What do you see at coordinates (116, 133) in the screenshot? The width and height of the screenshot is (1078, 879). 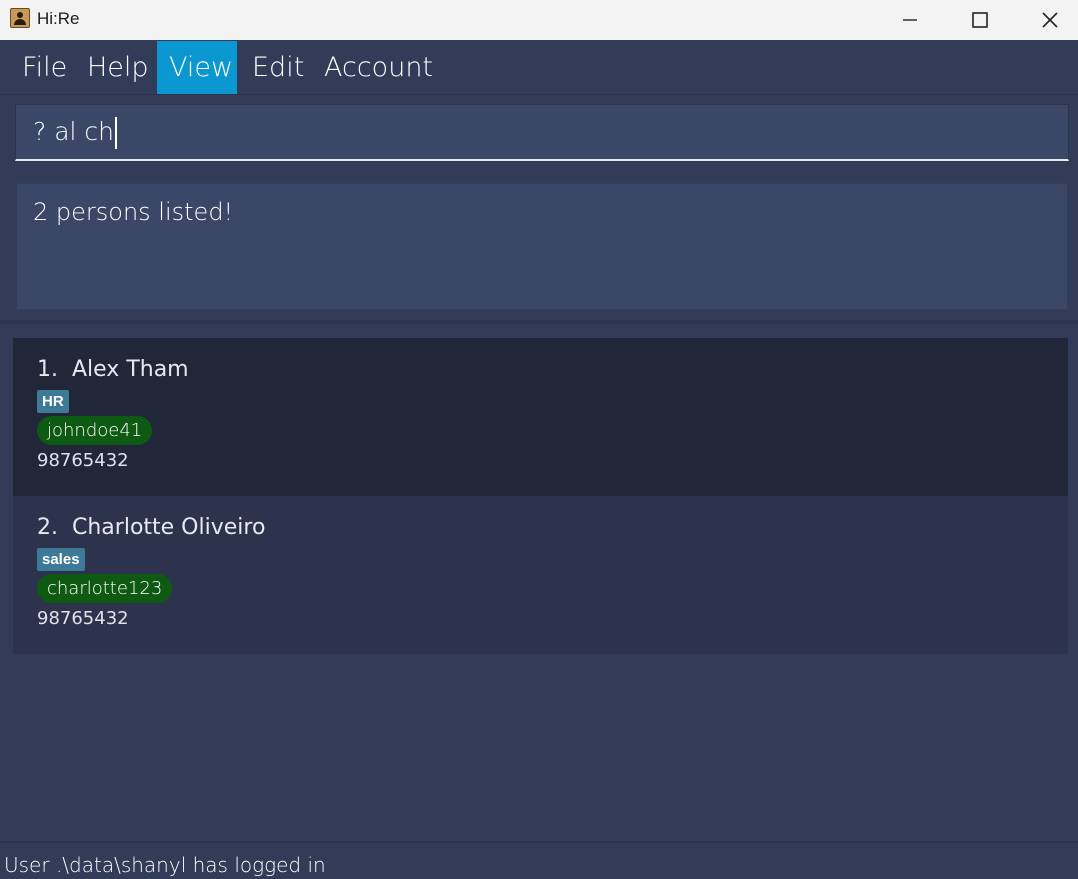 I see `text-caret` at bounding box center [116, 133].